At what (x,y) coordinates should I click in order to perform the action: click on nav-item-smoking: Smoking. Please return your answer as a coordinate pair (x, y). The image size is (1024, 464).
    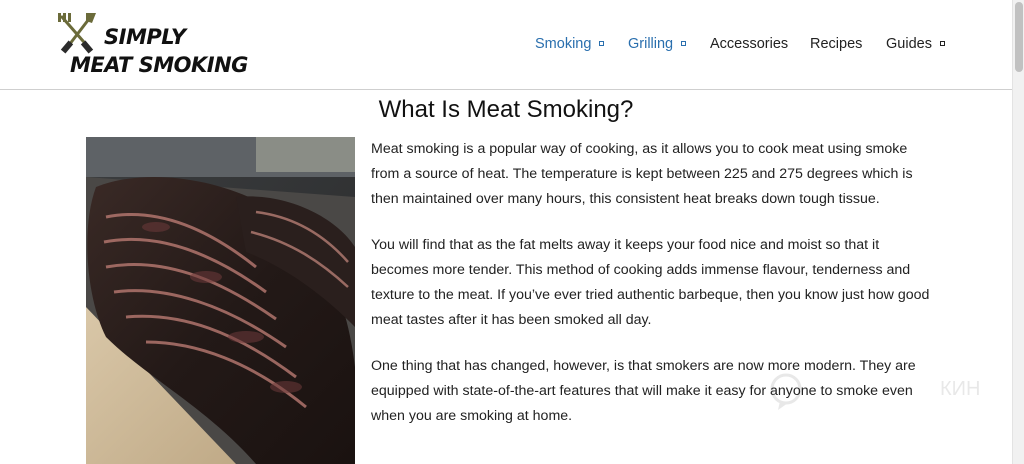
    Looking at the image, I should click on (570, 44).